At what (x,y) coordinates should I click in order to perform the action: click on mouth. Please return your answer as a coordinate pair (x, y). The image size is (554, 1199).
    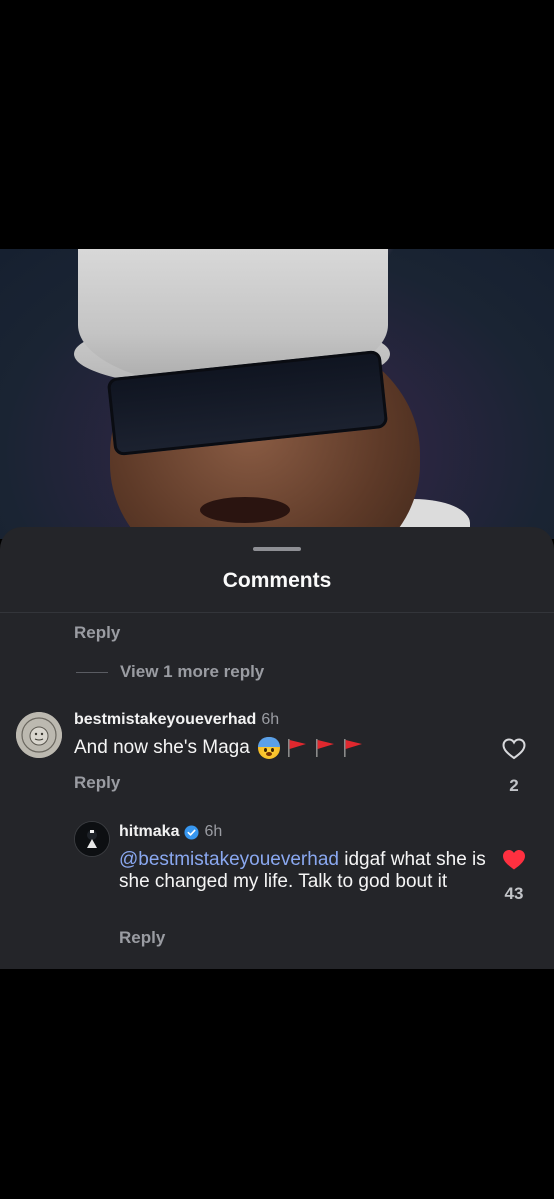
    Looking at the image, I should click on (245, 510).